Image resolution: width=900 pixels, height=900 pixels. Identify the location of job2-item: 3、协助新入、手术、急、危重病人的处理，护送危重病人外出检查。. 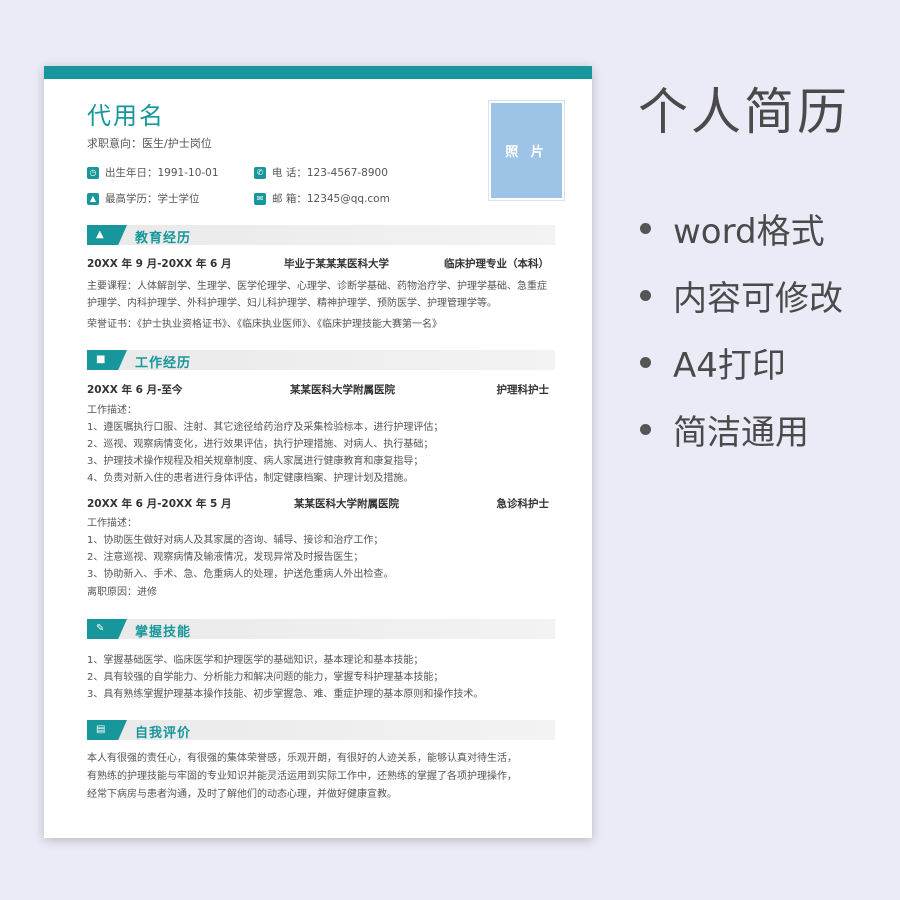
(240, 574).